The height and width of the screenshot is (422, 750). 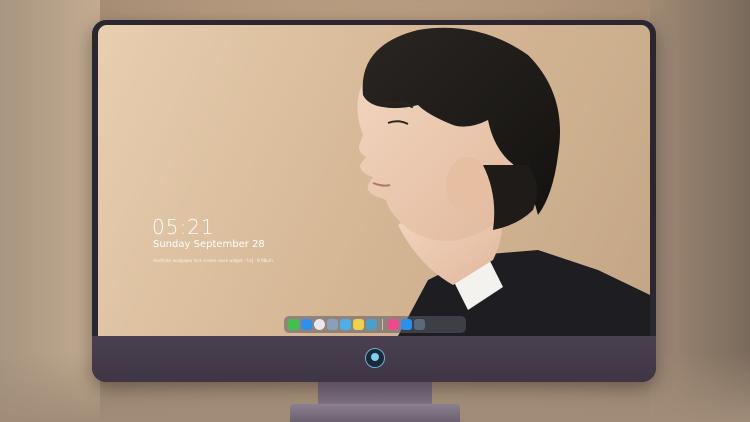 I want to click on lockscreen-date: Sunday September 28, so click(x=209, y=244).